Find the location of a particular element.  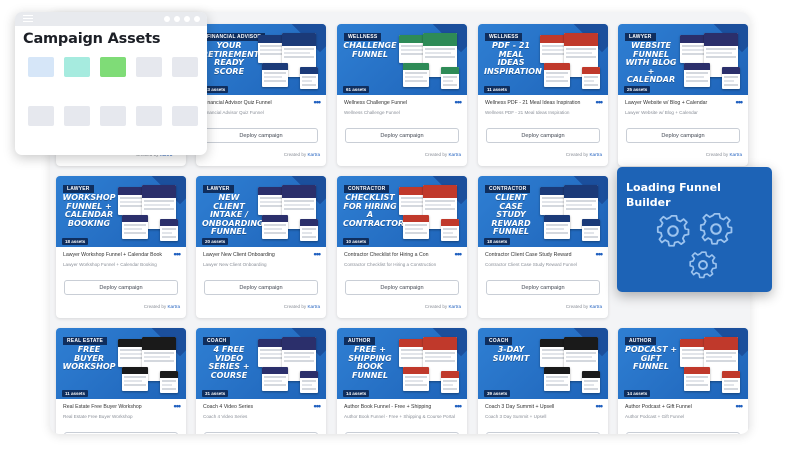

loading-funnel-builder-card: Loading Funnel Builder is located at coordinates (694, 229).